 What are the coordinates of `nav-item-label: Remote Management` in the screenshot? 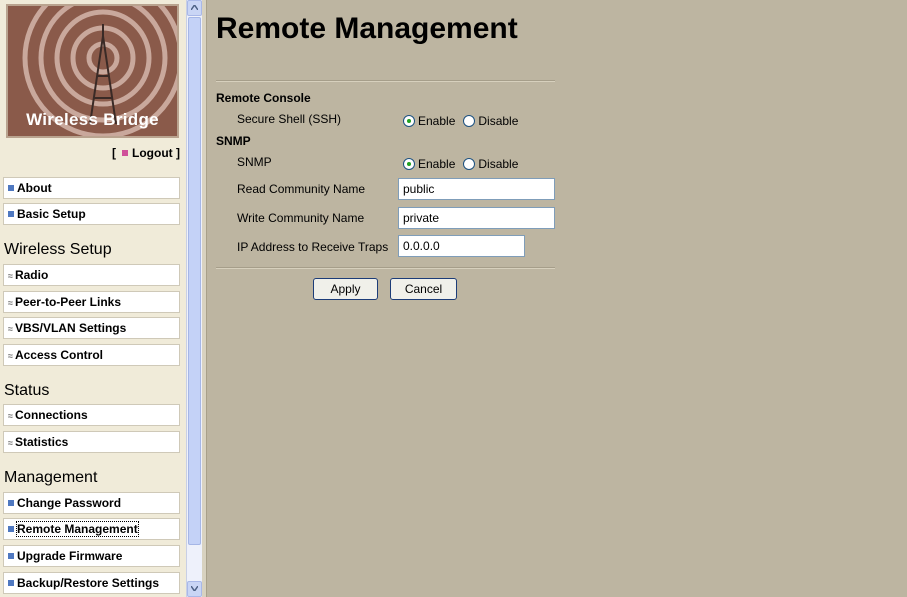 It's located at (77, 529).